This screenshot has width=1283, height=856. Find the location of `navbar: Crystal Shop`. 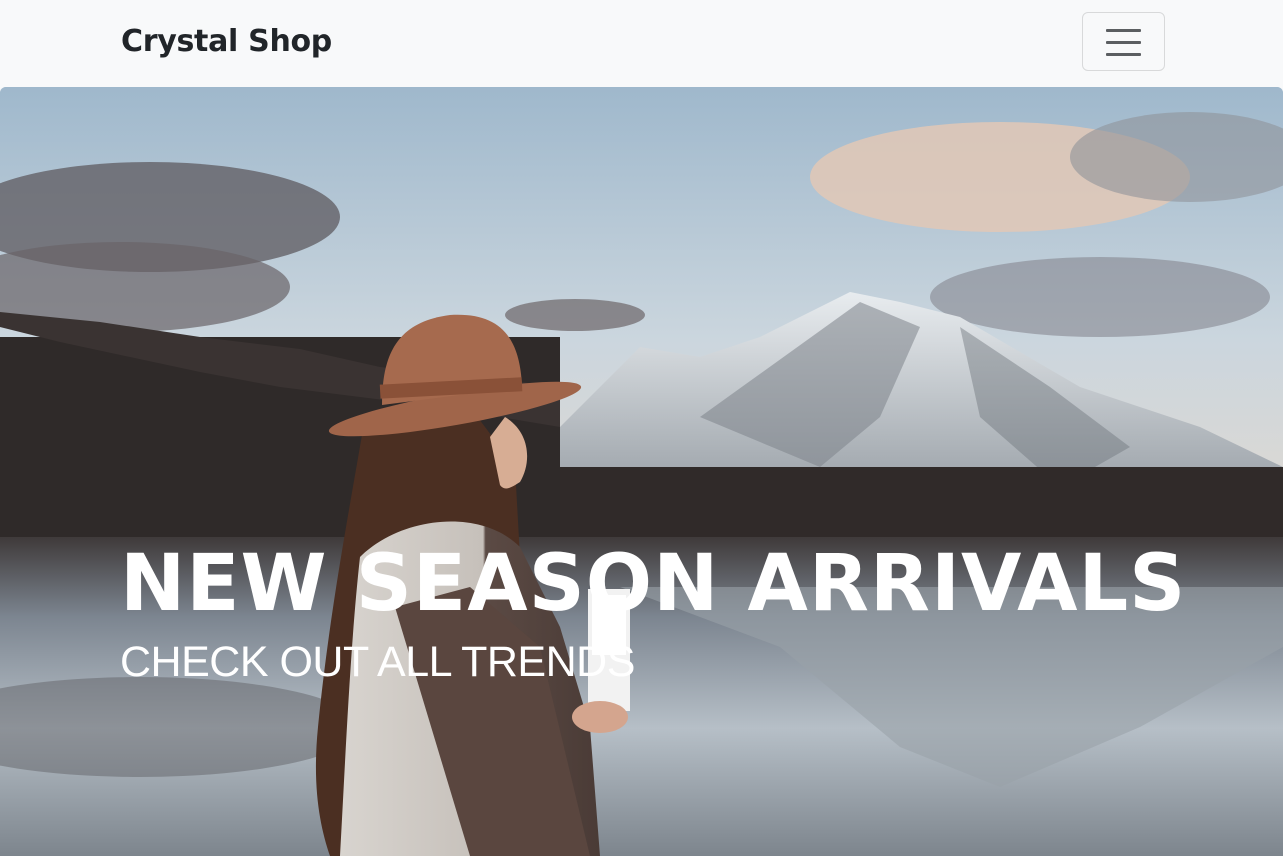

navbar: Crystal Shop is located at coordinates (641, 43).